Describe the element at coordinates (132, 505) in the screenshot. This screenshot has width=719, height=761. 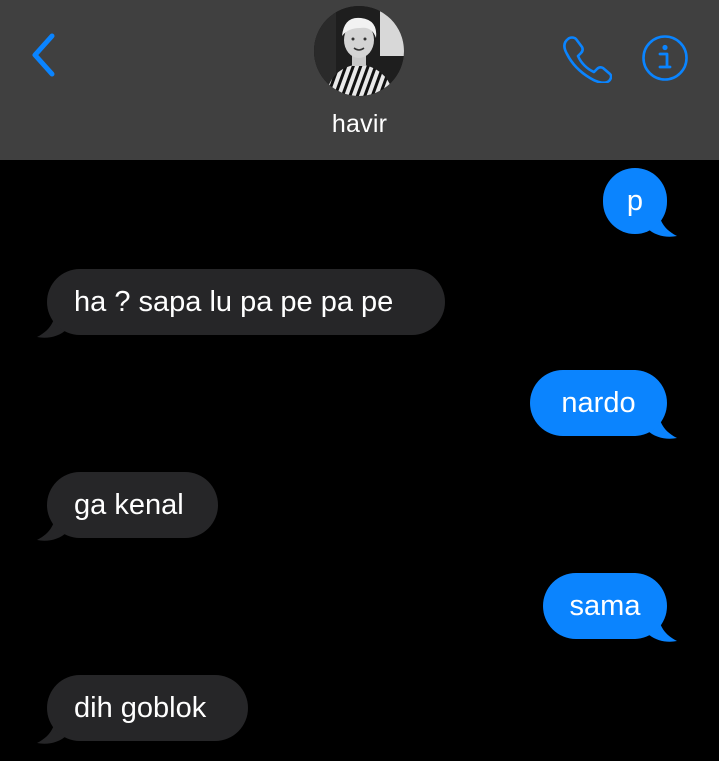
I see `message-bubble: ga kenal` at that location.